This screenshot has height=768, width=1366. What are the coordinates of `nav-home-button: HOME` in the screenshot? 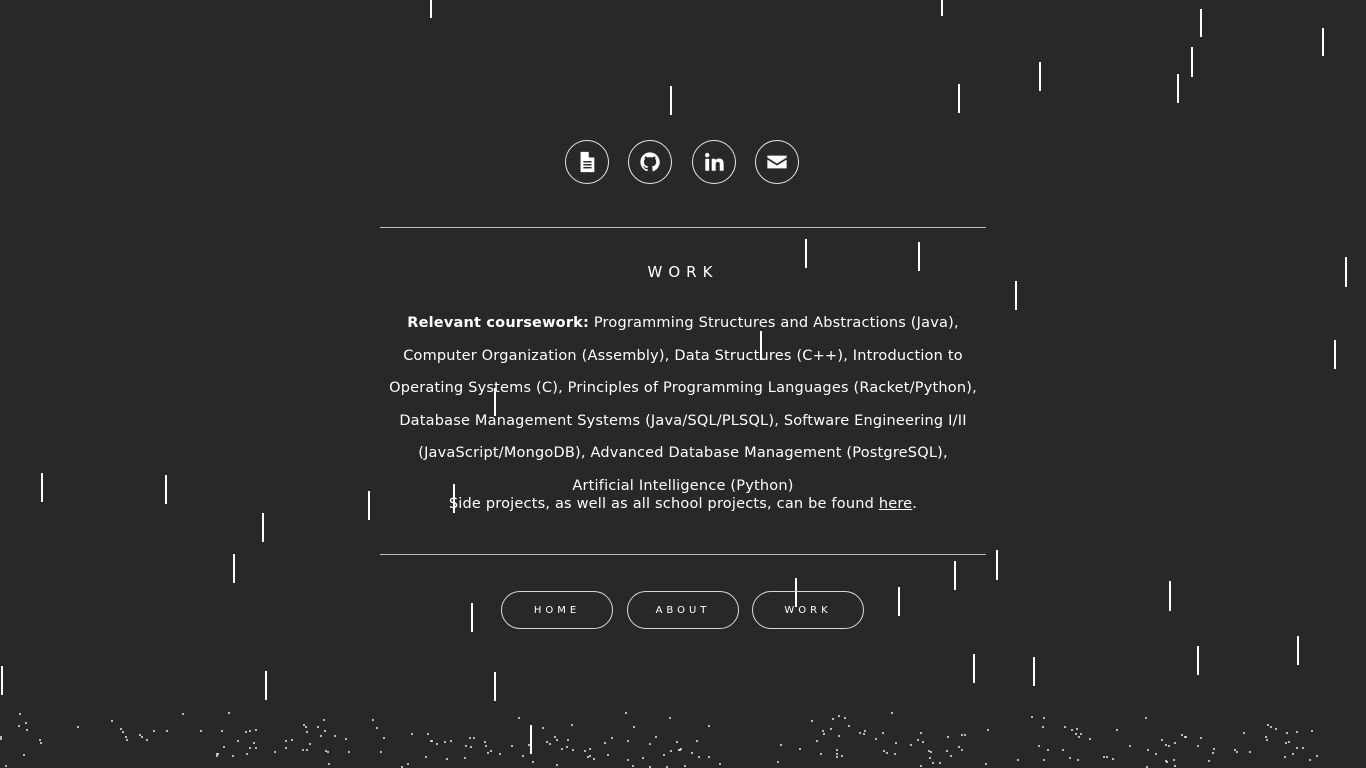 It's located at (557, 610).